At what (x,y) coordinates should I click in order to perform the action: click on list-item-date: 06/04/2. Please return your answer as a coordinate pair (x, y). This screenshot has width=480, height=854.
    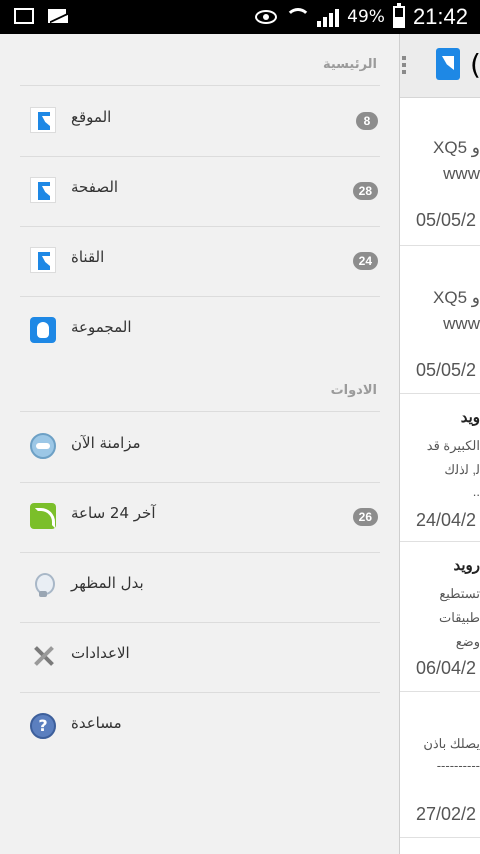
    Looking at the image, I should click on (446, 668).